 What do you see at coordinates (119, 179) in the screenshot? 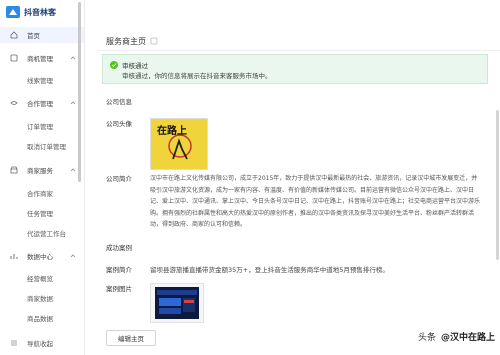
I see `intro-label: 公司简介` at bounding box center [119, 179].